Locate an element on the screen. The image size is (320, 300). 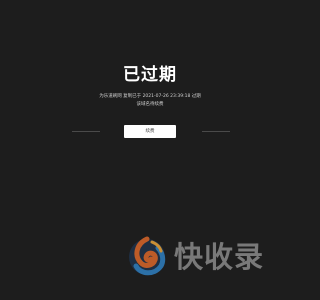
renewal-note: 该域名待续费 is located at coordinates (150, 104).